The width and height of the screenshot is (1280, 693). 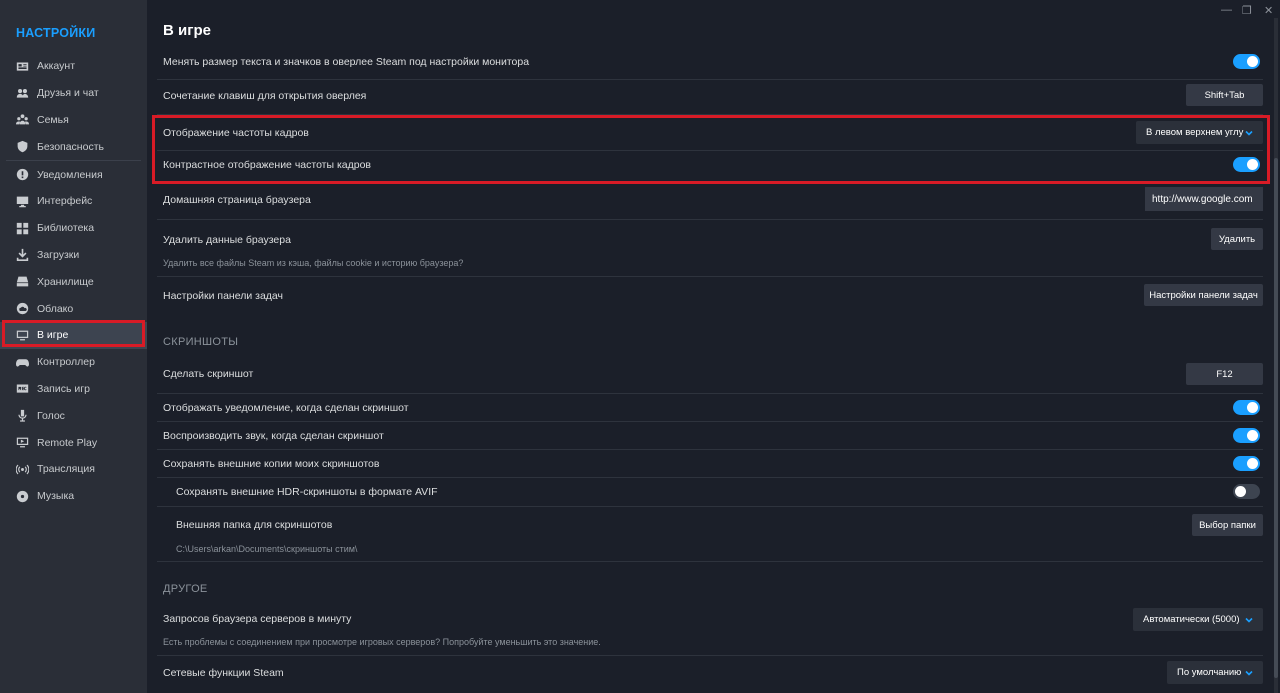 I want to click on sidebar-item-label: Запись игр, so click(x=63, y=388).